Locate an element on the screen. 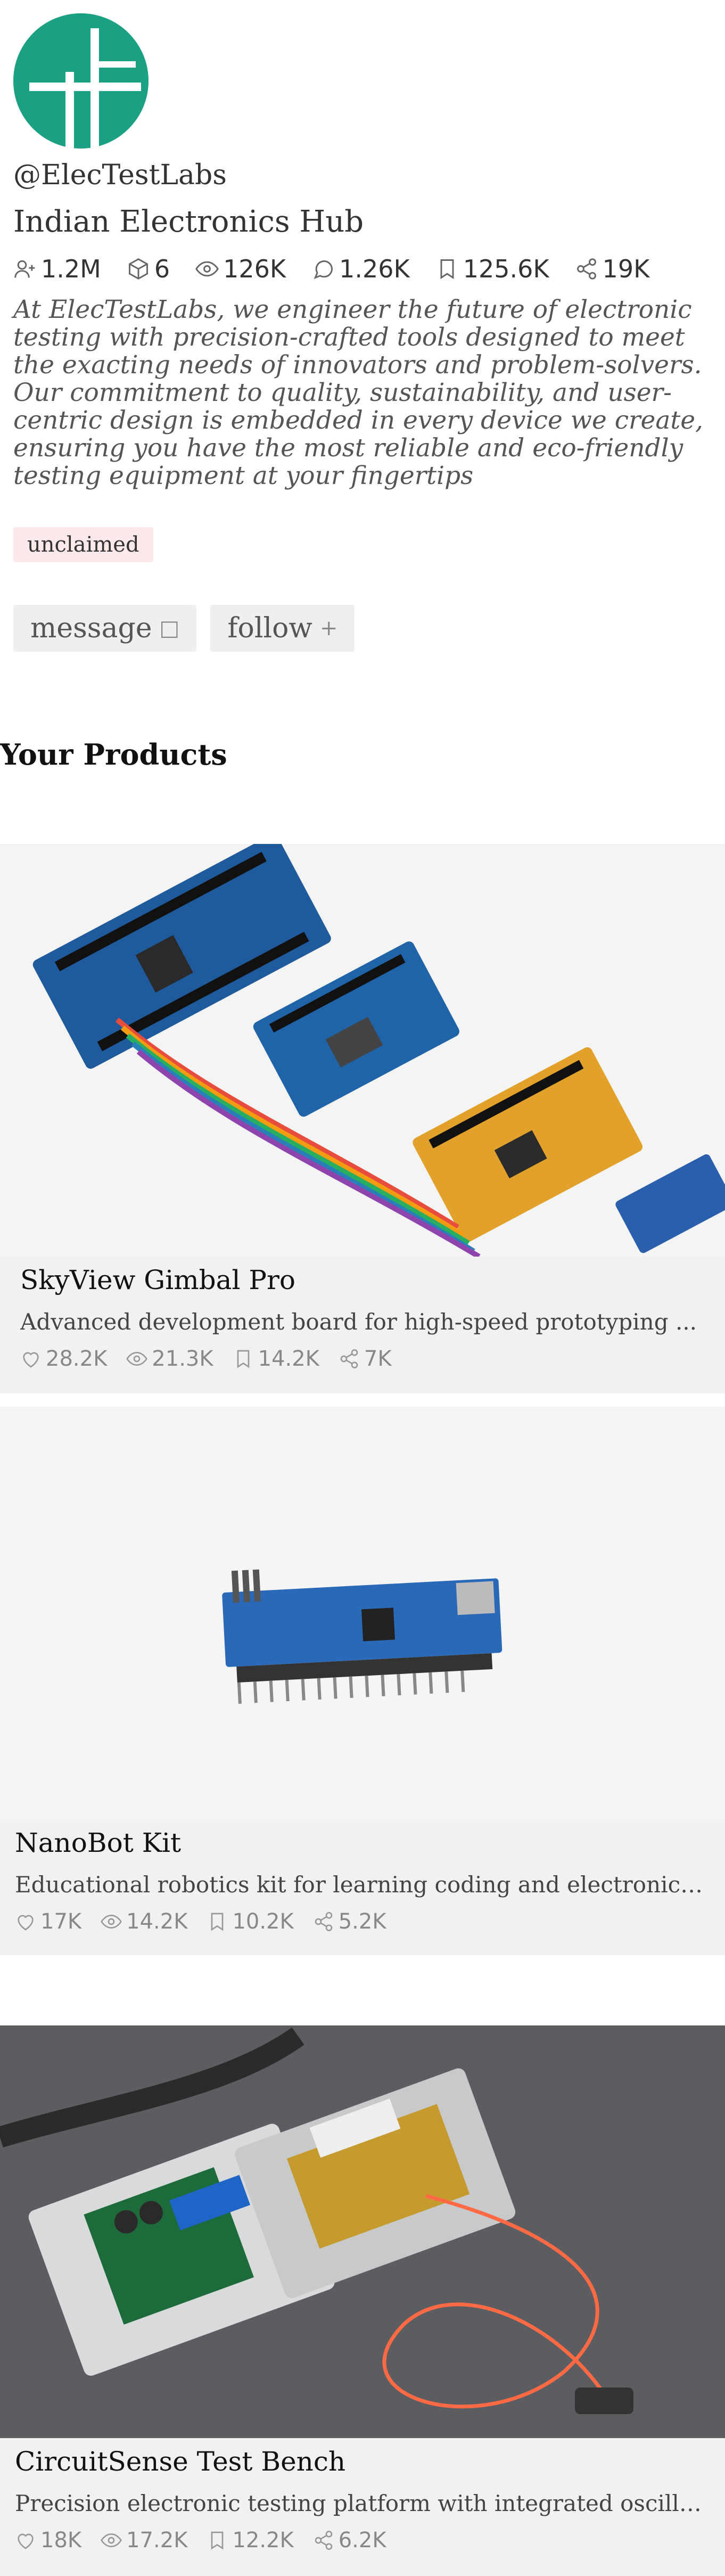 The height and width of the screenshot is (2576, 725). stat-shares: 19K is located at coordinates (613, 268).